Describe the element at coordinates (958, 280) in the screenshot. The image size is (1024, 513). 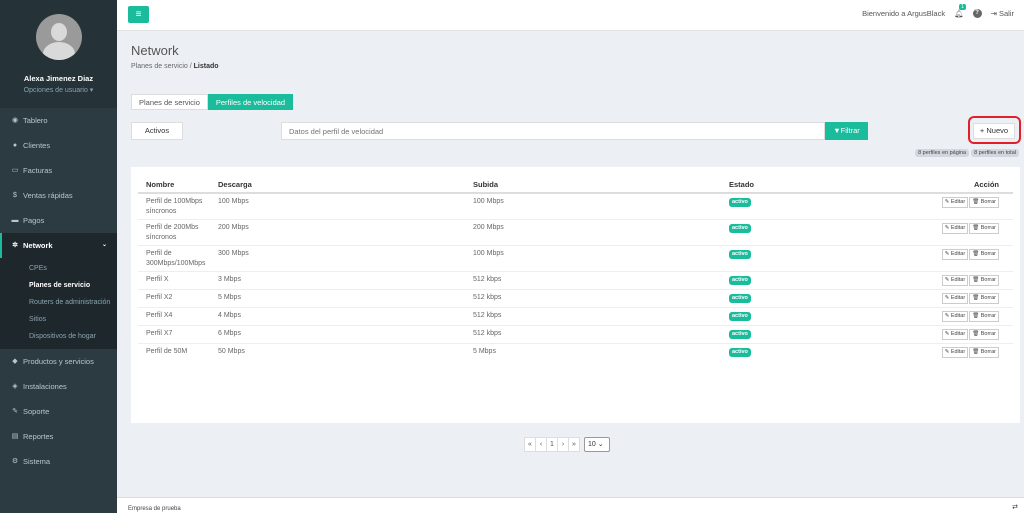
I see `edit-label: Editar` at that location.